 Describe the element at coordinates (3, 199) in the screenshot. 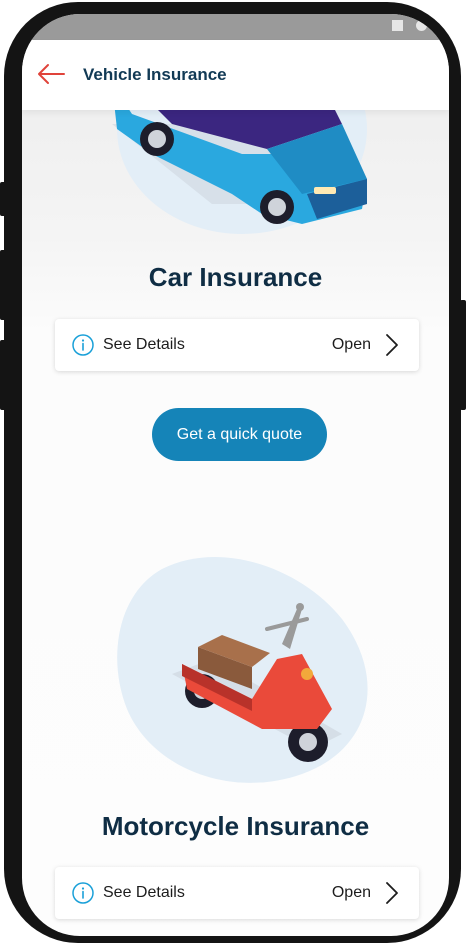

I see `mute-switch` at that location.